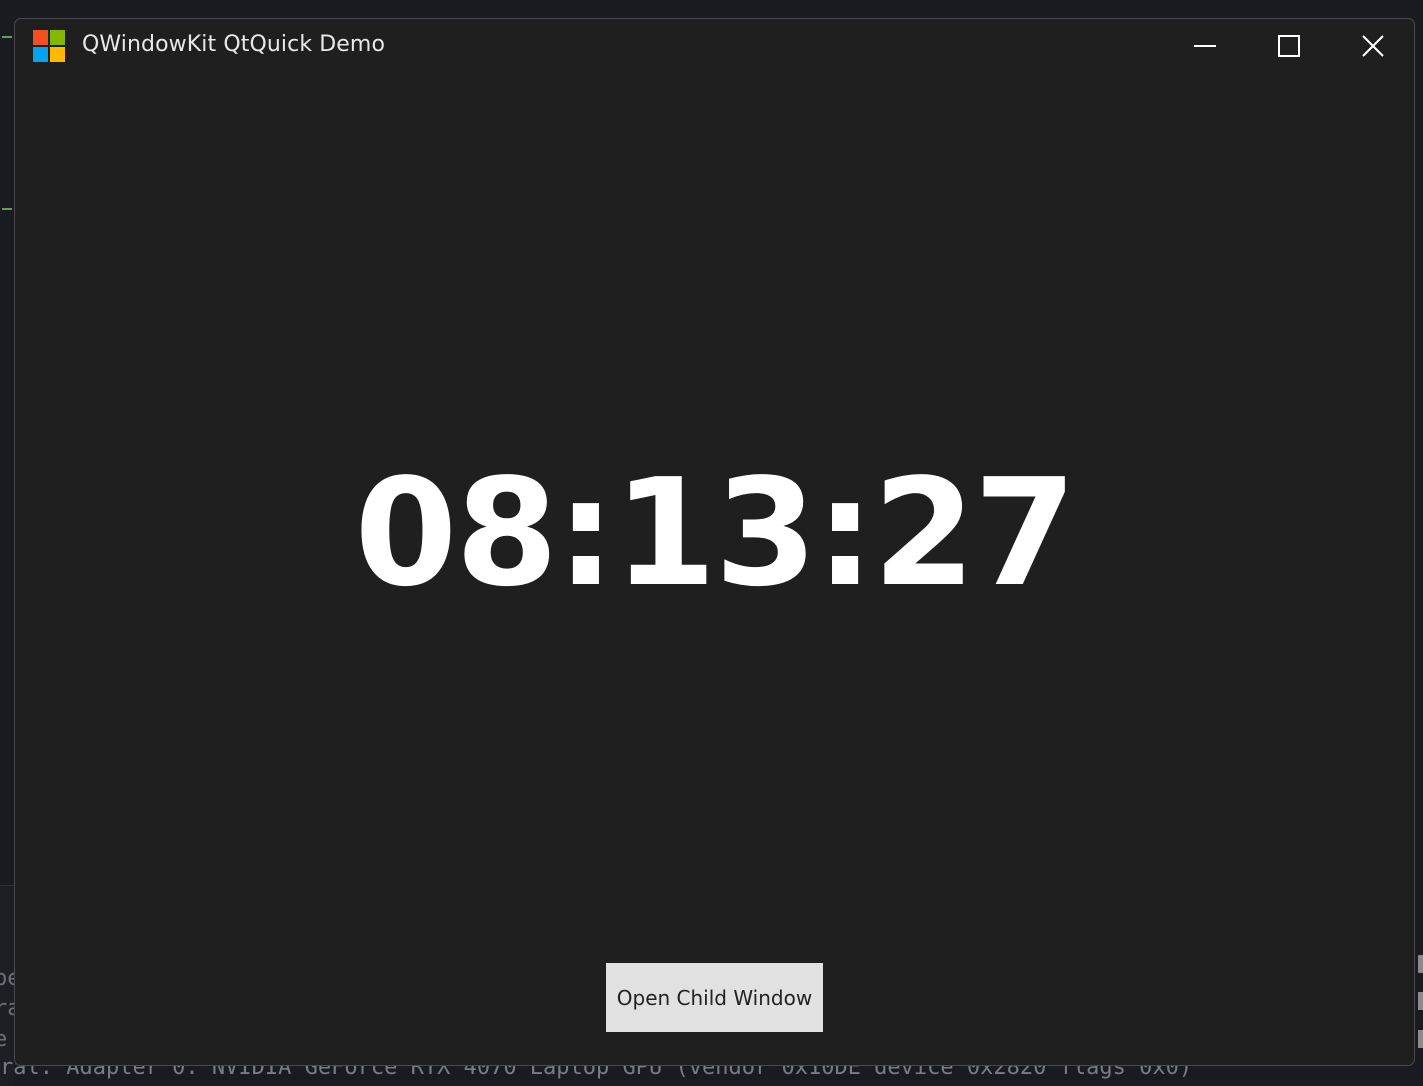  What do you see at coordinates (234, 44) in the screenshot?
I see `window-title: QWindowKit QtQuick Demo` at bounding box center [234, 44].